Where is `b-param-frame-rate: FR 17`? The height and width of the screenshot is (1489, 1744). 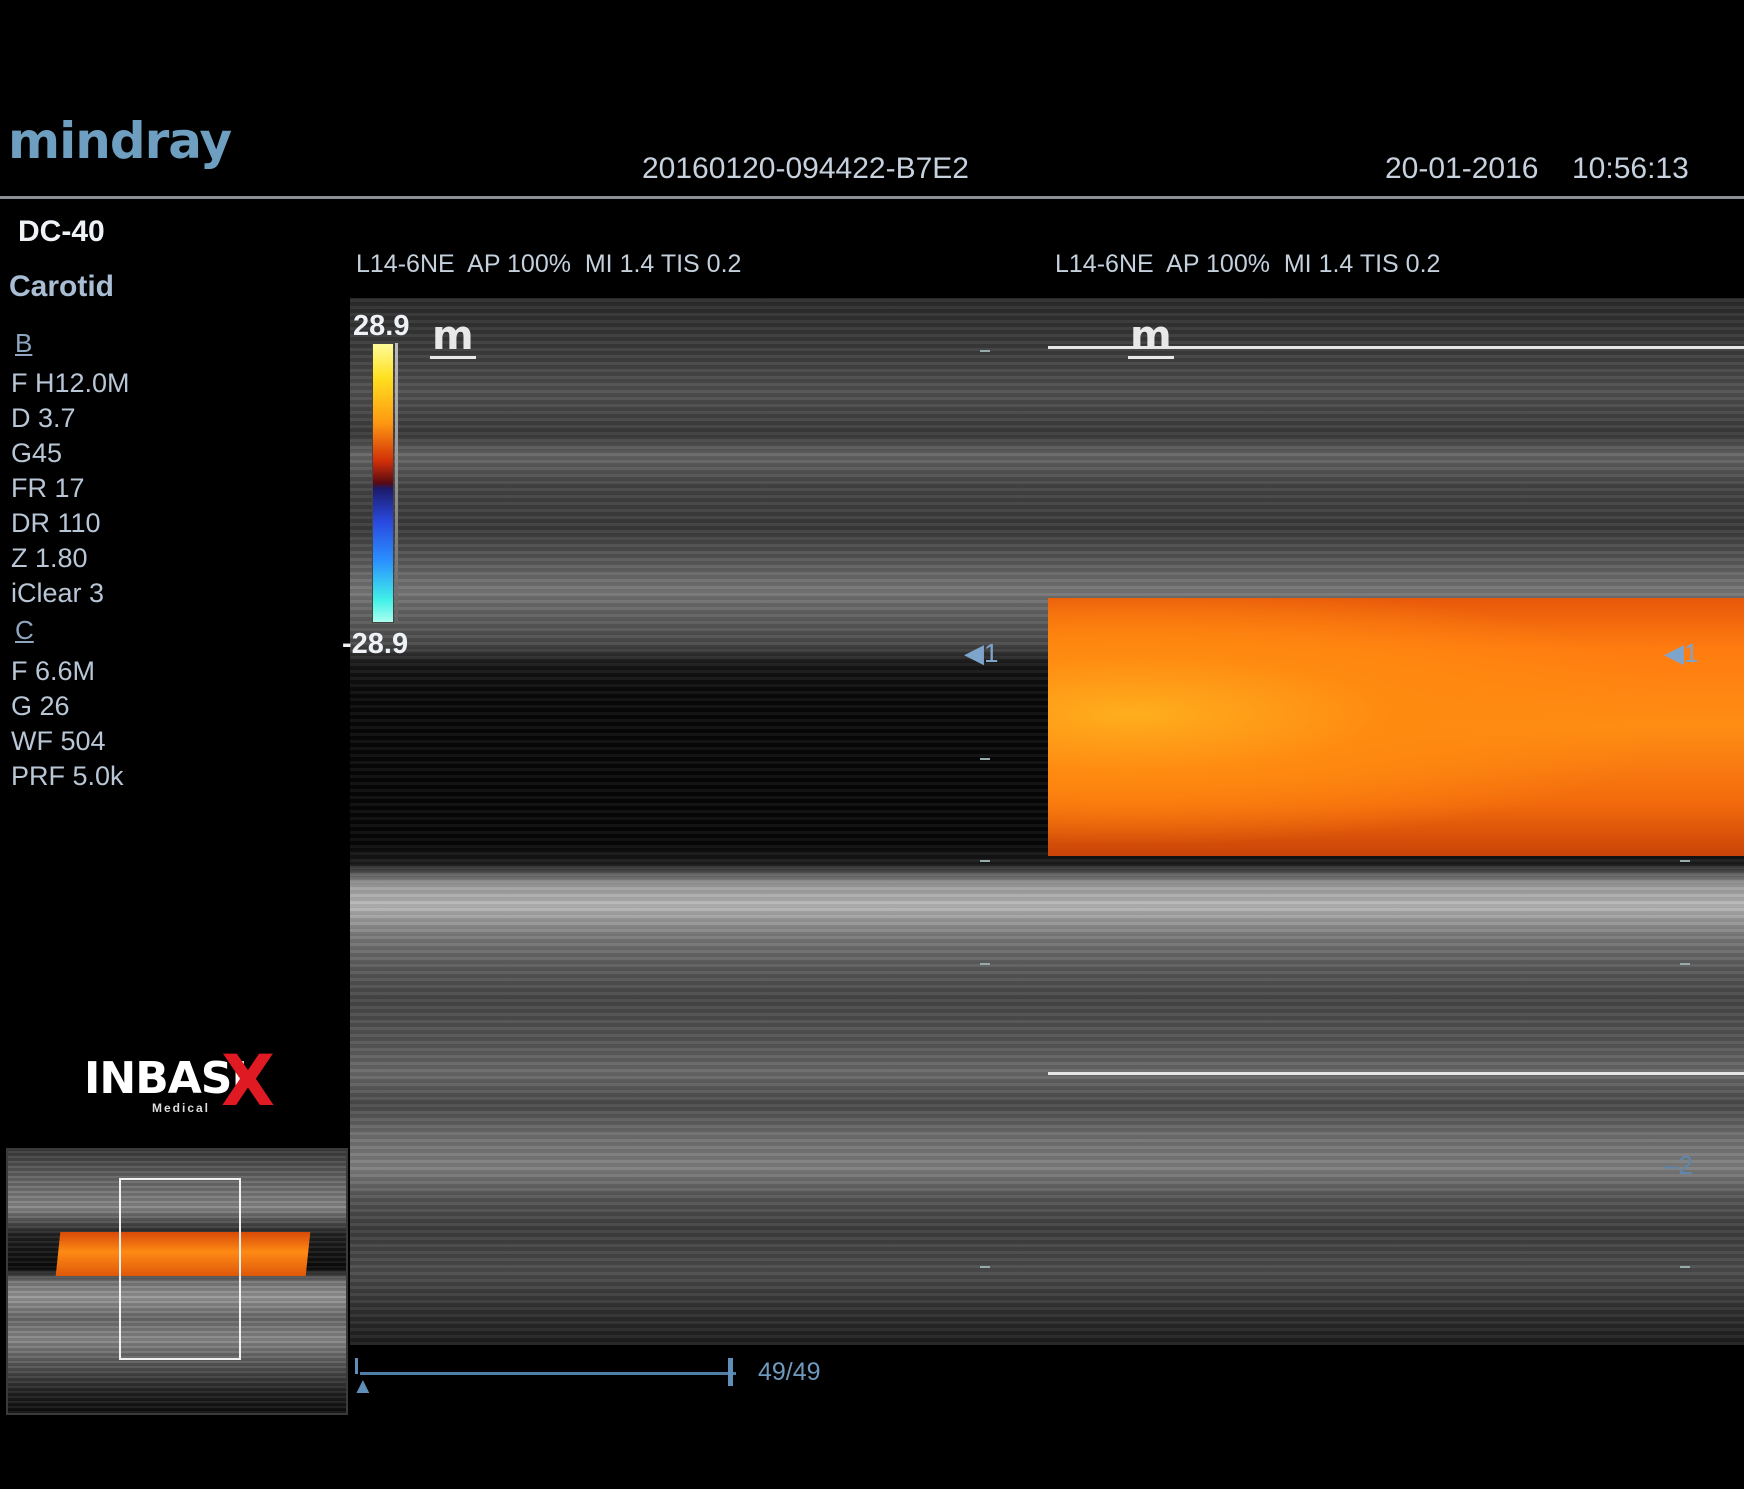 b-param-frame-rate: FR 17 is located at coordinates (48, 488).